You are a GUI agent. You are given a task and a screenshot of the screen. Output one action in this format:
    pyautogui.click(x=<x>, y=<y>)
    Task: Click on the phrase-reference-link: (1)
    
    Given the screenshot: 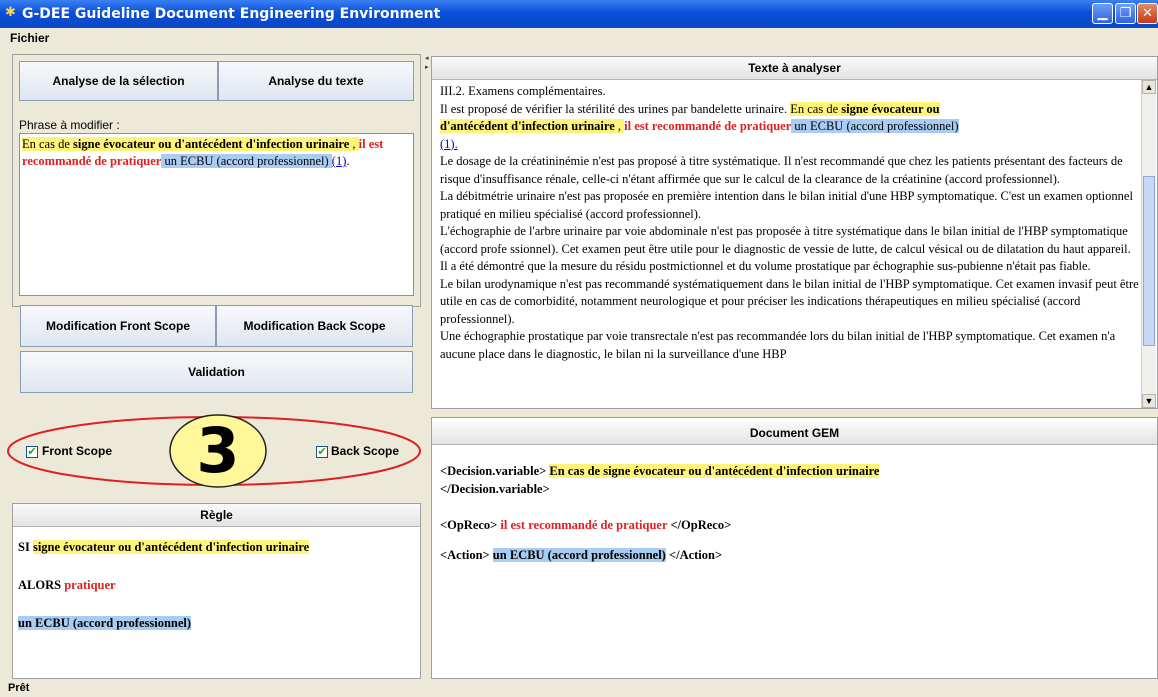 What is the action you would take?
    pyautogui.click(x=339, y=161)
    